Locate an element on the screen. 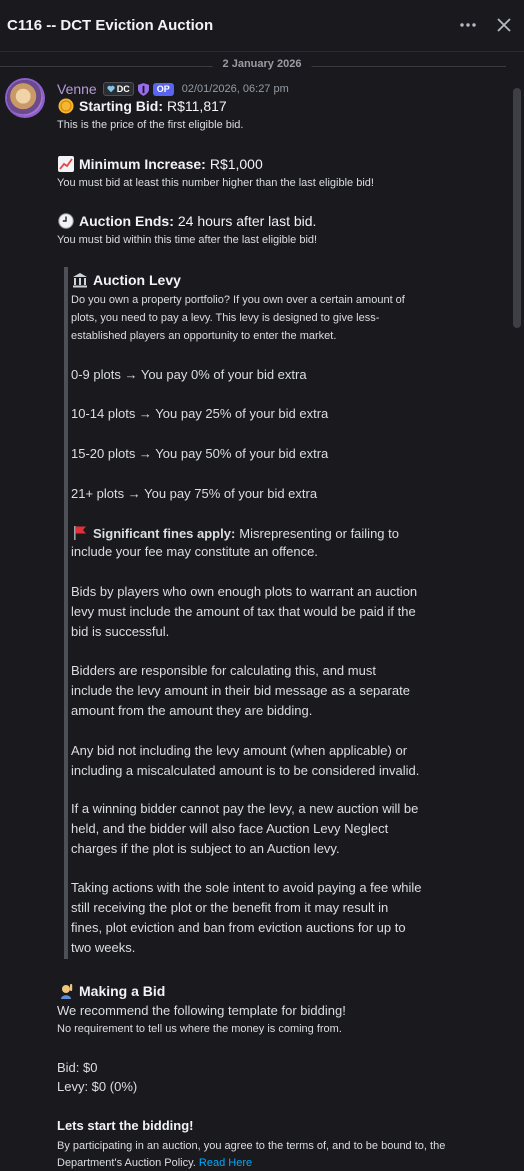  making-bid-title: Making a Bid is located at coordinates (122, 991).